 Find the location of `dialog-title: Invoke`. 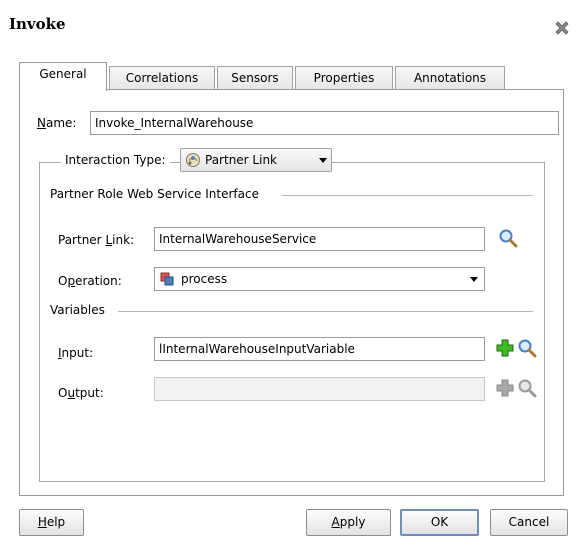

dialog-title: Invoke is located at coordinates (37, 24).